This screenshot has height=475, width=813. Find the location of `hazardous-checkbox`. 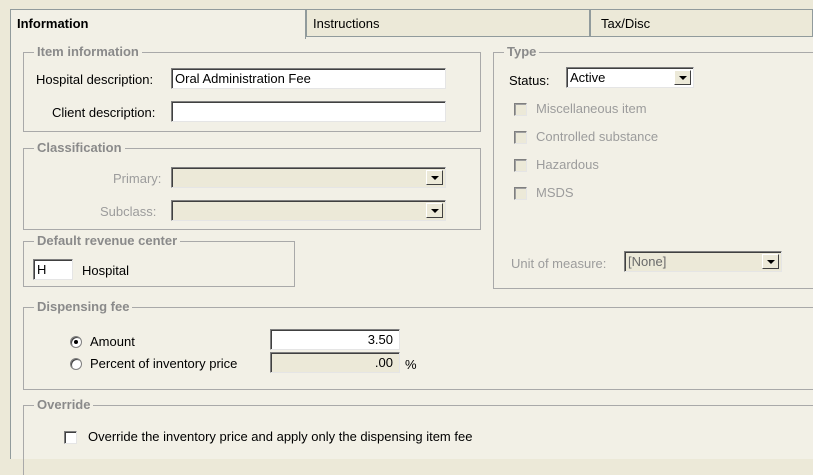

hazardous-checkbox is located at coordinates (520, 165).